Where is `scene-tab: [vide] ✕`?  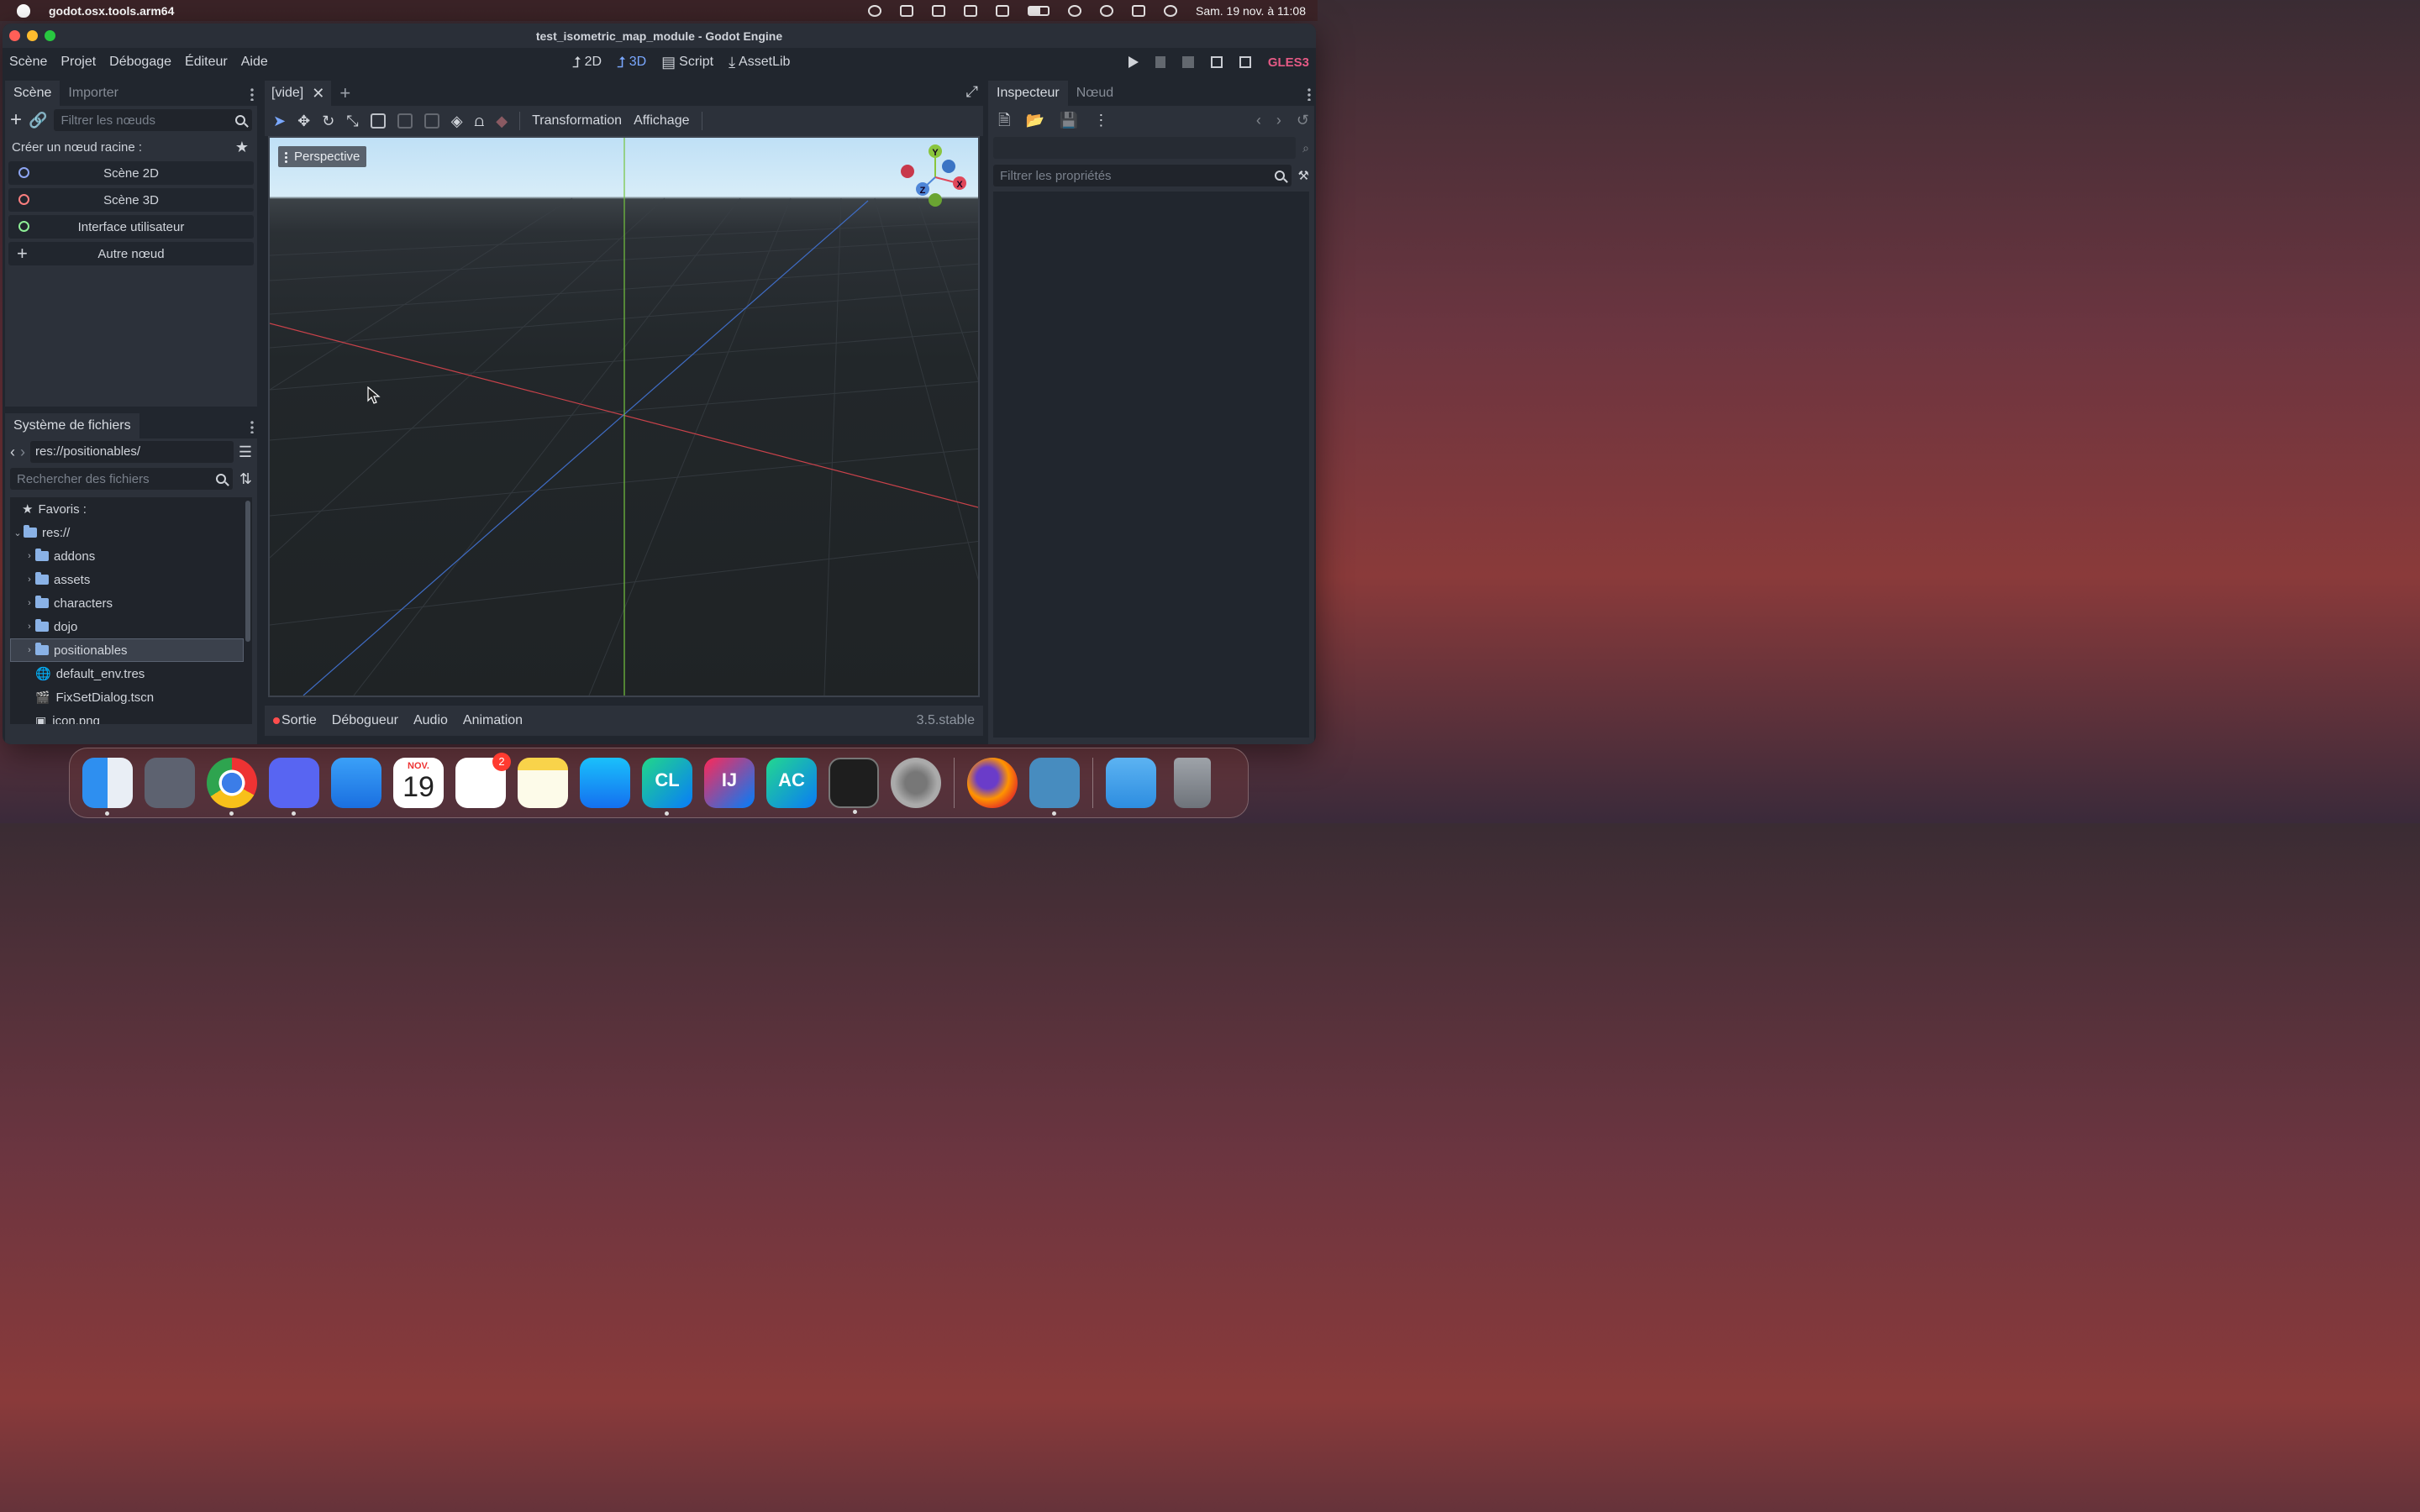
scene-tab: [vide] ✕ is located at coordinates (299, 93).